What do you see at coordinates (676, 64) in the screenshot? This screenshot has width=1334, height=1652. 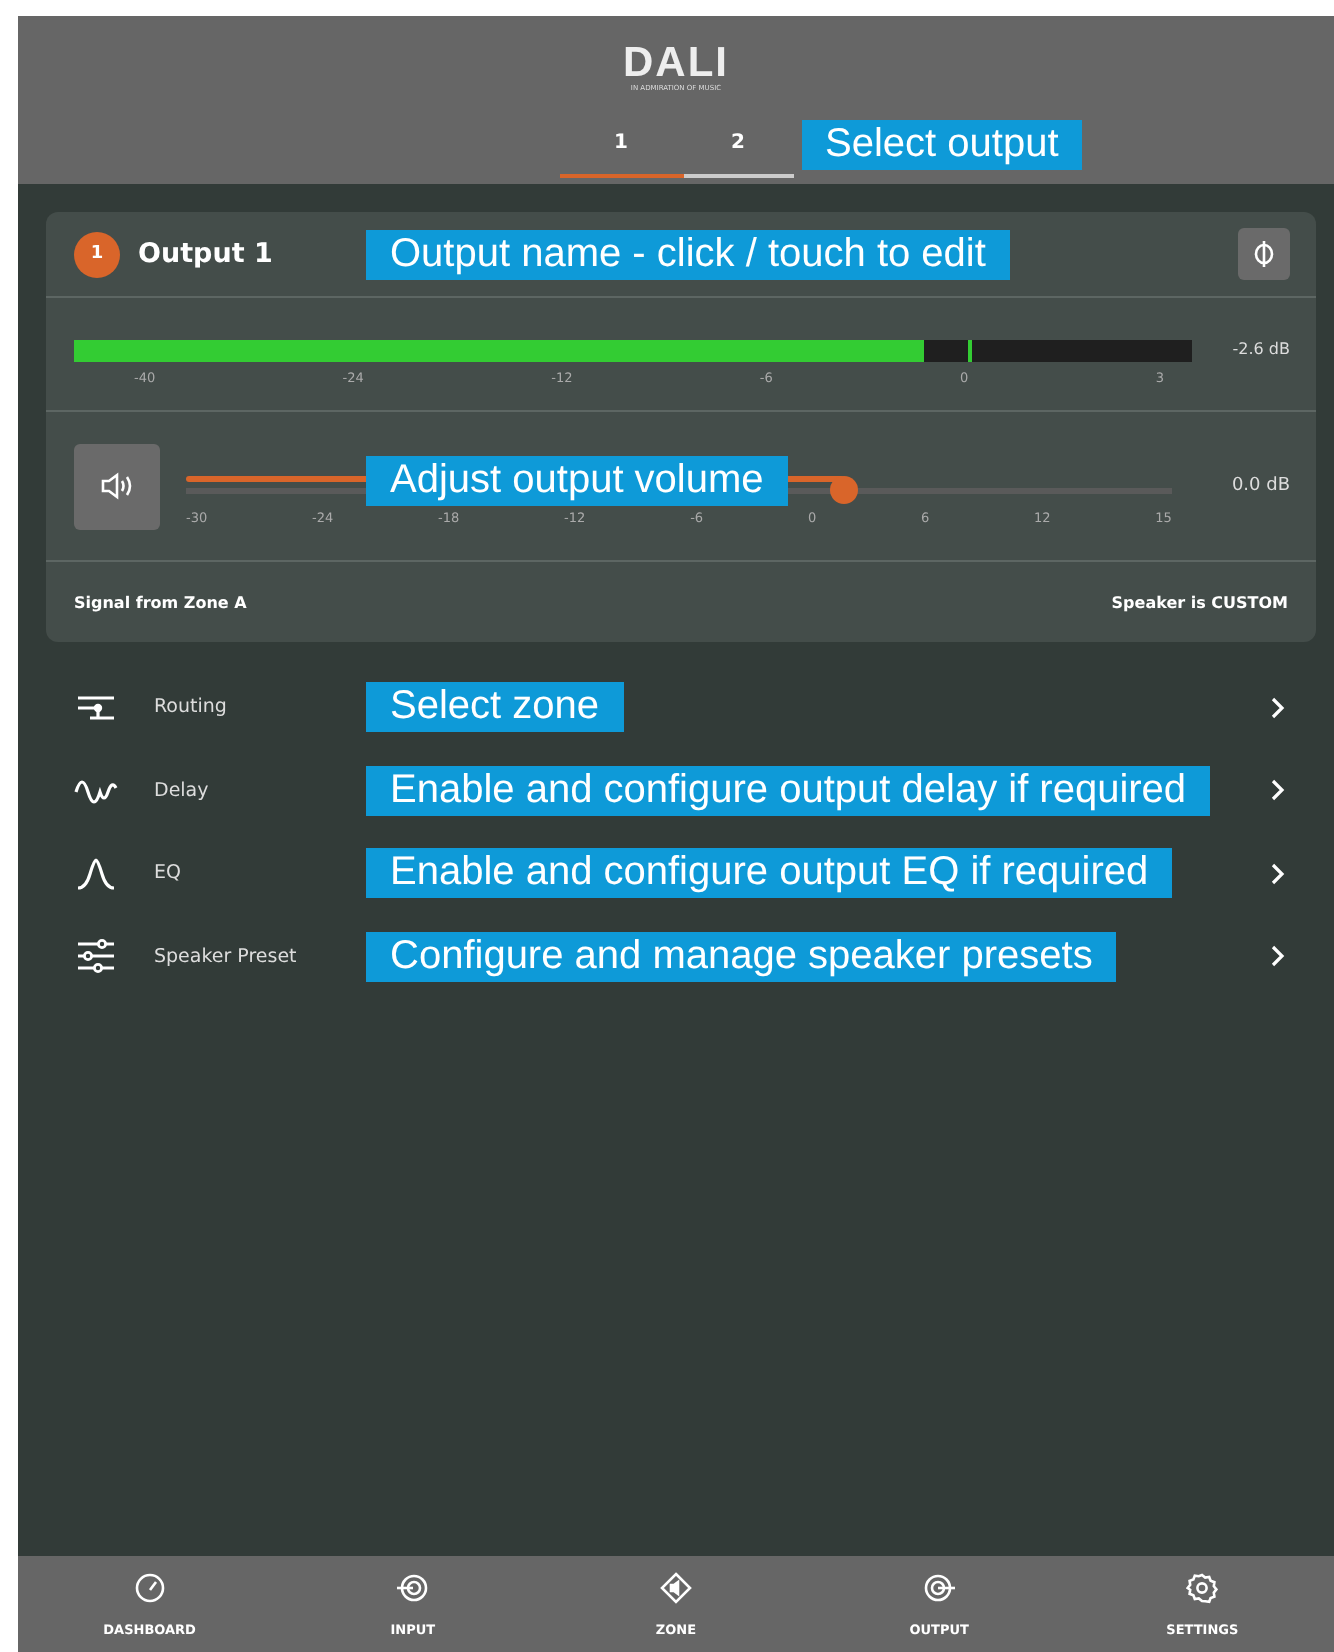 I see `logo: DALI` at bounding box center [676, 64].